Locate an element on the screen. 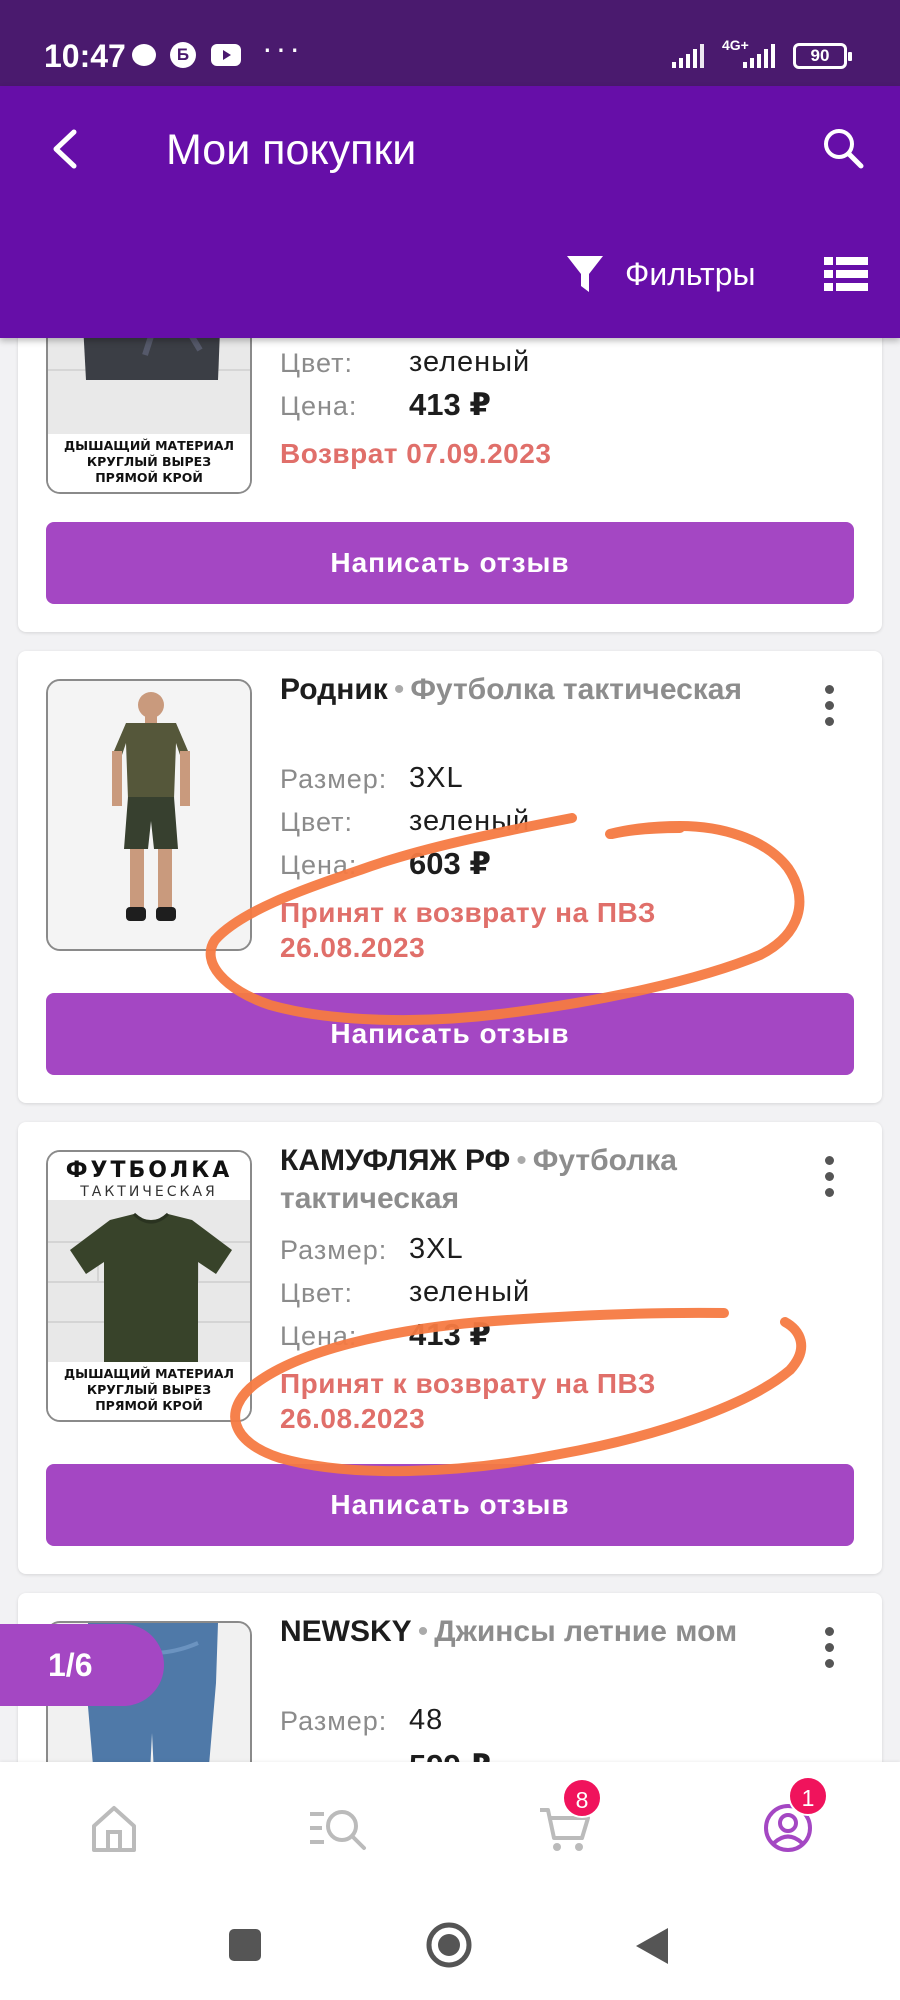 This screenshot has height=2000, width=900. product-title: КАМУФЛЯЖ РФ • Футболка тактическая is located at coordinates (515, 1180).